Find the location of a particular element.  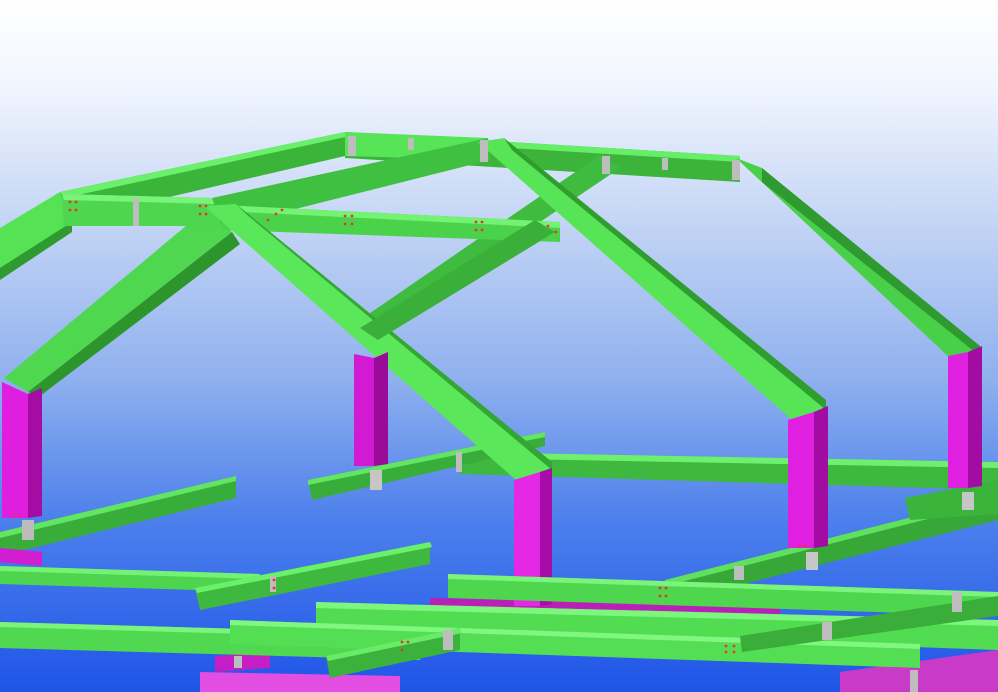

column-left is located at coordinates (22, 461).